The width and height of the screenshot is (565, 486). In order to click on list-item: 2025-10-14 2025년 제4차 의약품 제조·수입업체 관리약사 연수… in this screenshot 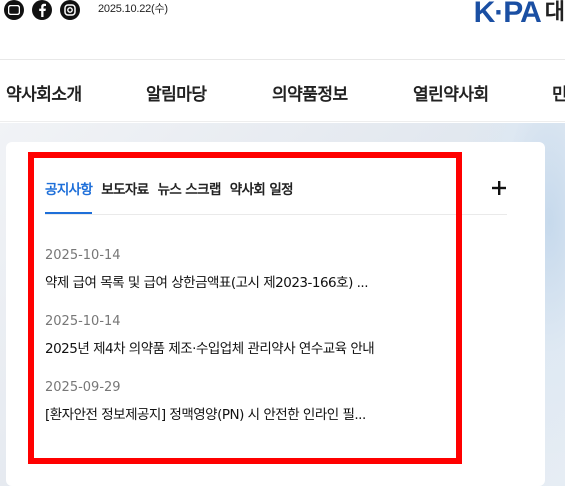, I will do `click(245, 335)`.